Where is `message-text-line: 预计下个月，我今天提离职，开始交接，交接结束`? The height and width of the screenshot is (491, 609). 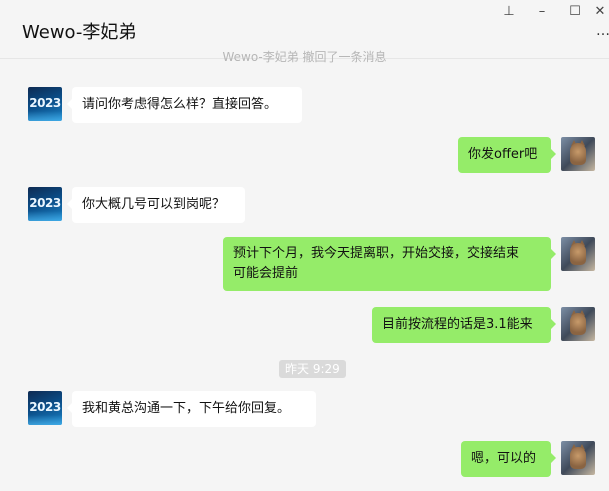
message-text-line: 预计下个月，我今天提离职，开始交接，交接结束 is located at coordinates (376, 253).